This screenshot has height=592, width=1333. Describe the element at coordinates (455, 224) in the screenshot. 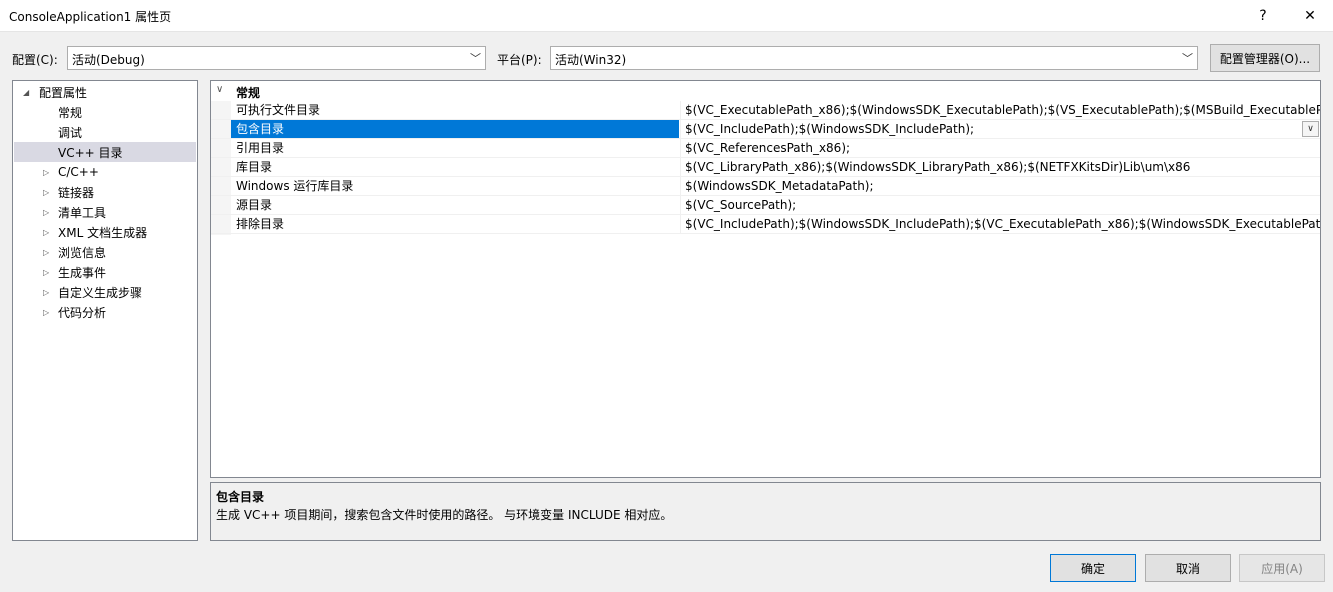

I see `property-name: 排除目录` at that location.